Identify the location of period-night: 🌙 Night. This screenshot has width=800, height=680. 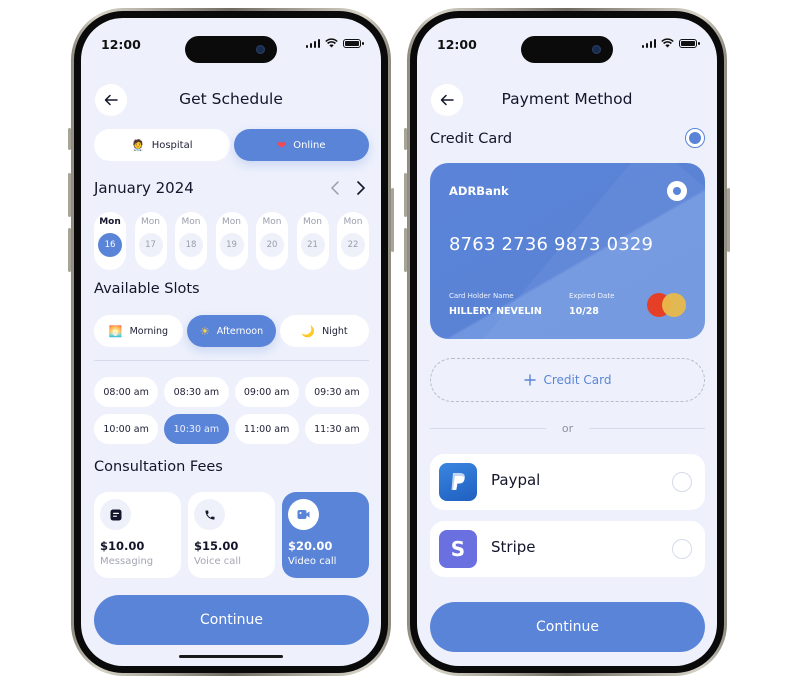
(324, 331).